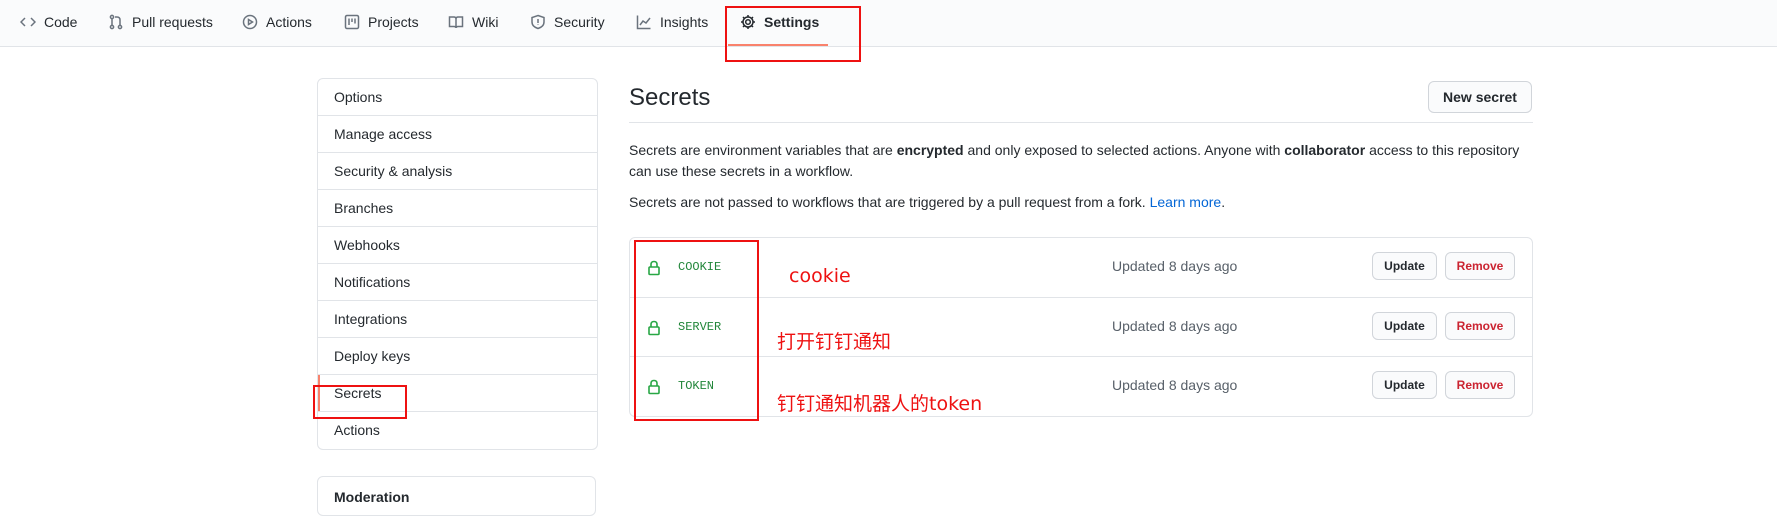 The width and height of the screenshot is (1777, 516). What do you see at coordinates (456, 496) in the screenshot?
I see `sidebar-moderation-heading: Moderation` at bounding box center [456, 496].